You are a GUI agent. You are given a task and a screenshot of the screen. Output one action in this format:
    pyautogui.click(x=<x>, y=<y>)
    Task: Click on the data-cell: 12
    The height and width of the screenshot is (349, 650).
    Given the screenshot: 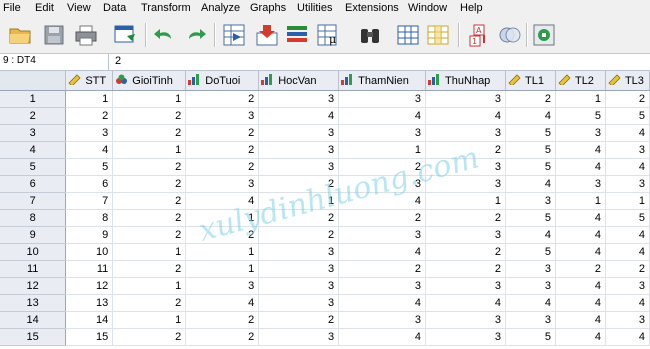 What is the action you would take?
    pyautogui.click(x=89, y=286)
    